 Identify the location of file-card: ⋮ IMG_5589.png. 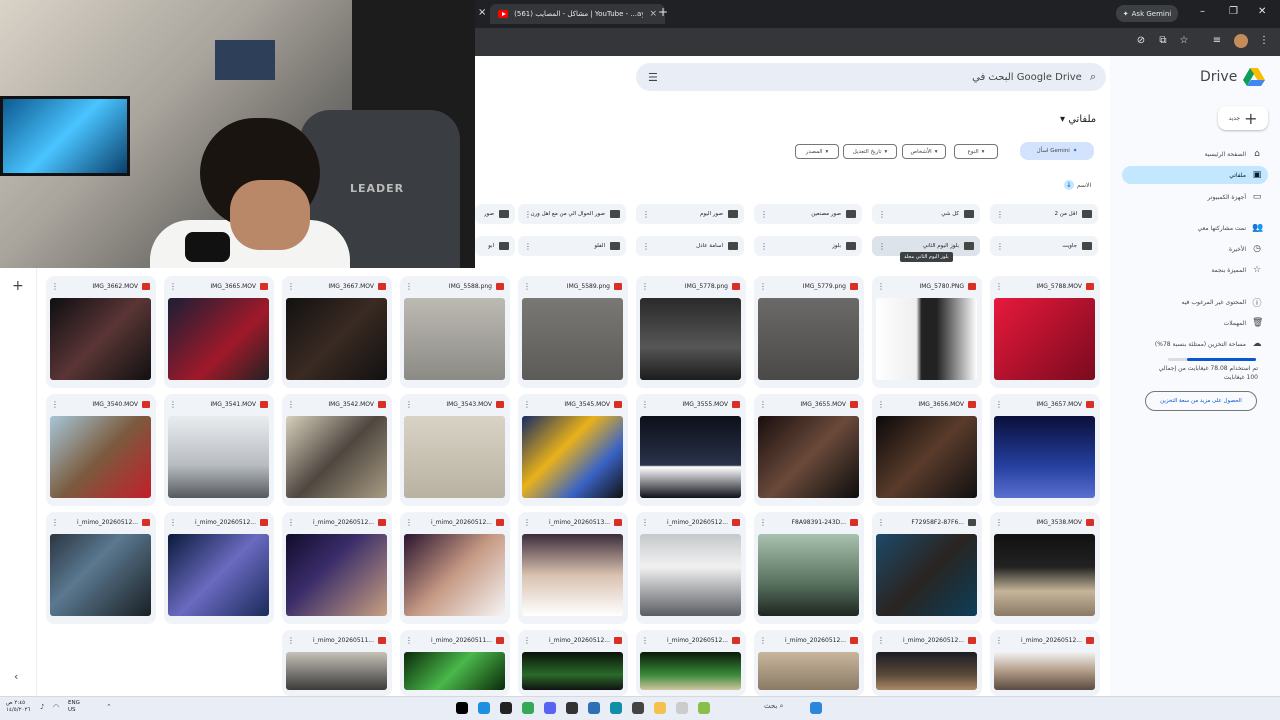
(573, 332).